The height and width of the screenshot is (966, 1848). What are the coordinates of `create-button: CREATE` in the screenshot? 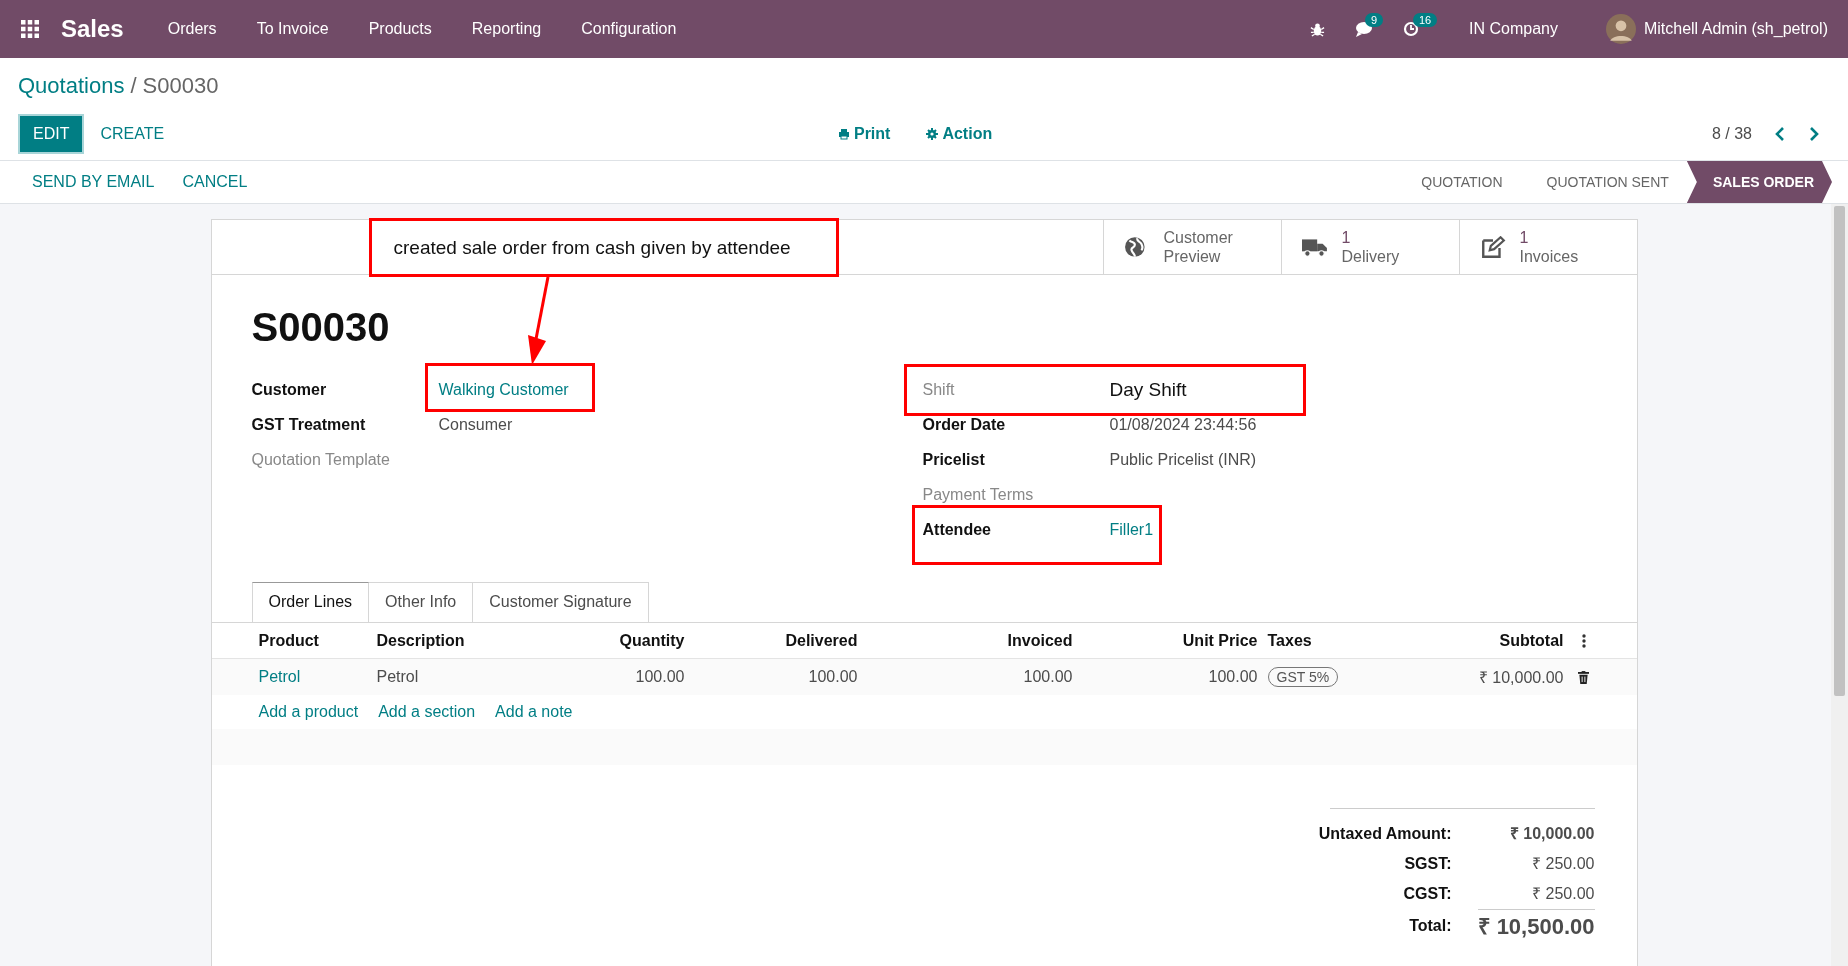 It's located at (132, 134).